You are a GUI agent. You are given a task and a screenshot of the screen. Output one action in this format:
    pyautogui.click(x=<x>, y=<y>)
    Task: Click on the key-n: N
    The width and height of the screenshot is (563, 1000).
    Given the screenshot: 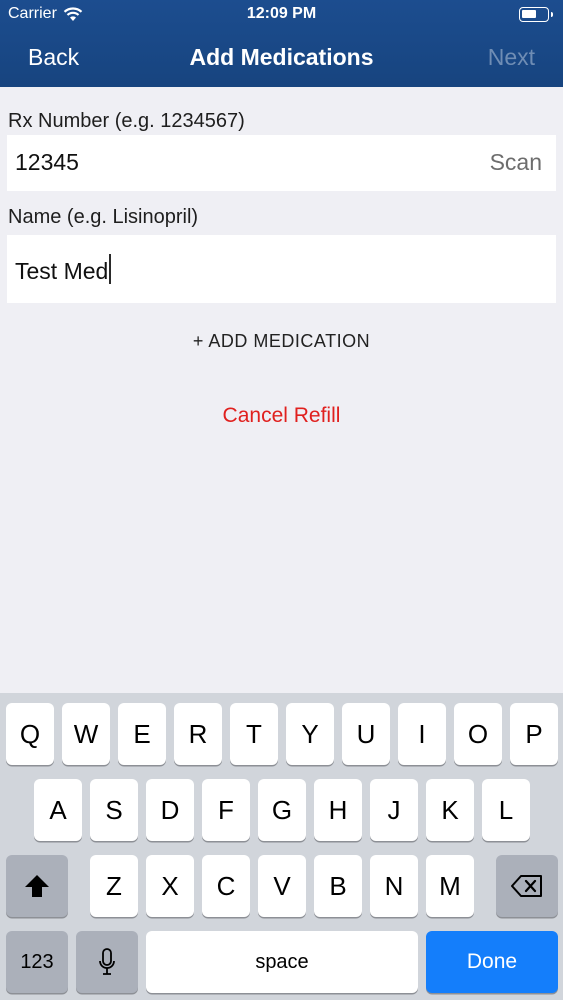 What is the action you would take?
    pyautogui.click(x=394, y=886)
    